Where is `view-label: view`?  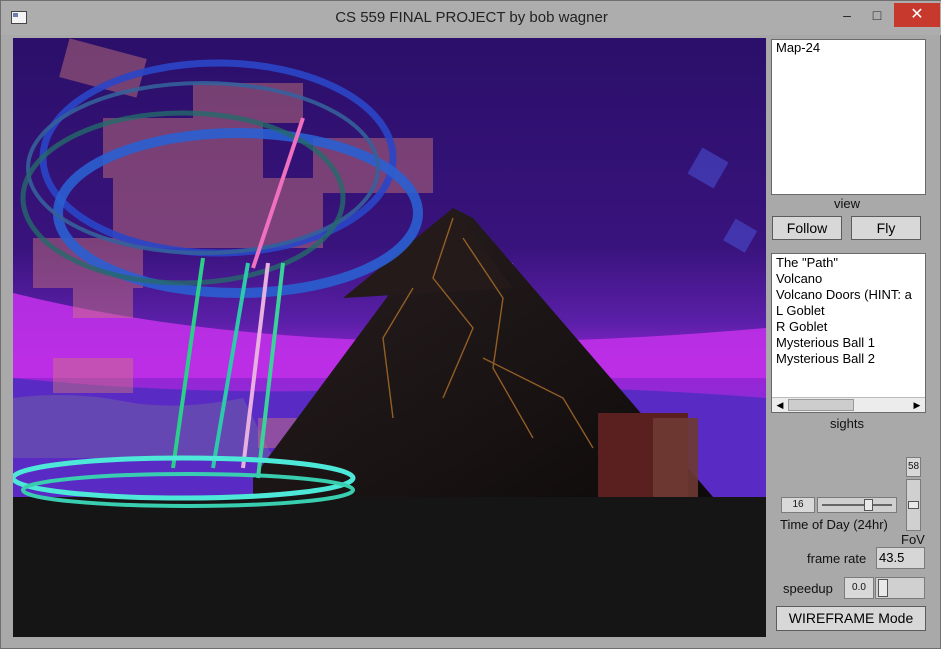
view-label: view is located at coordinates (847, 203).